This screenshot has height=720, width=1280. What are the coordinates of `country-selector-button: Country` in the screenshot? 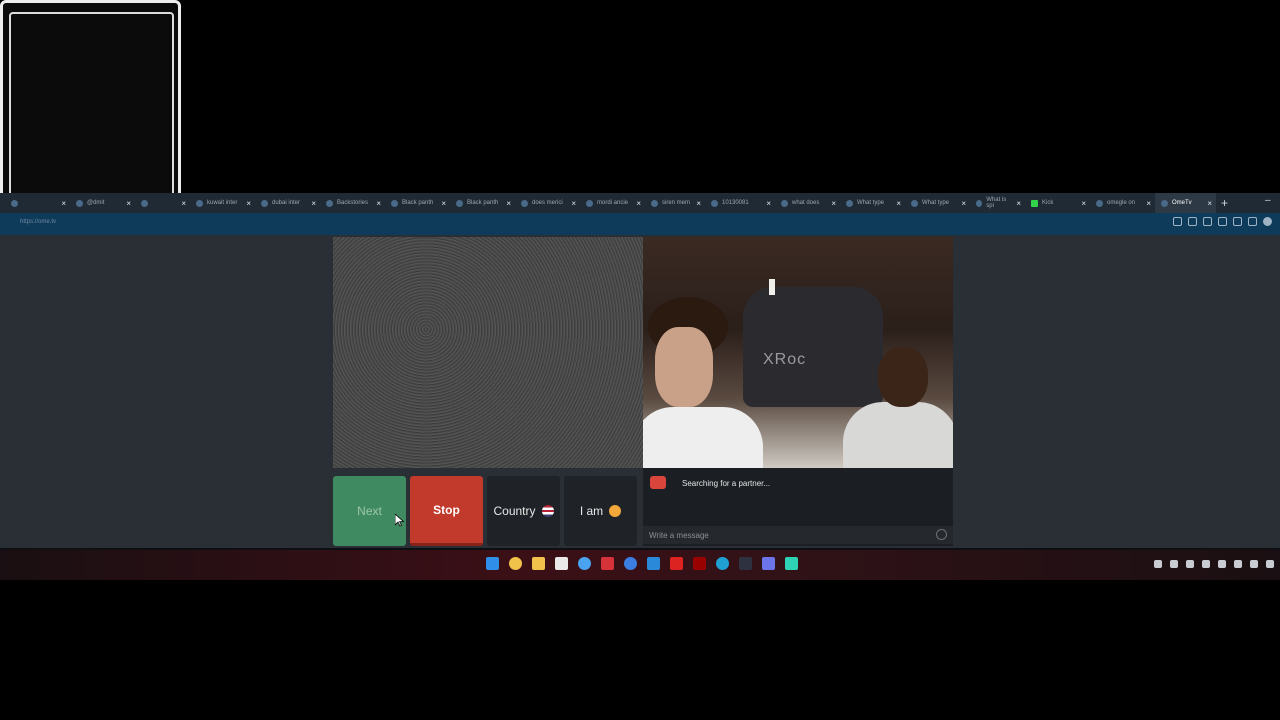 It's located at (523, 511).